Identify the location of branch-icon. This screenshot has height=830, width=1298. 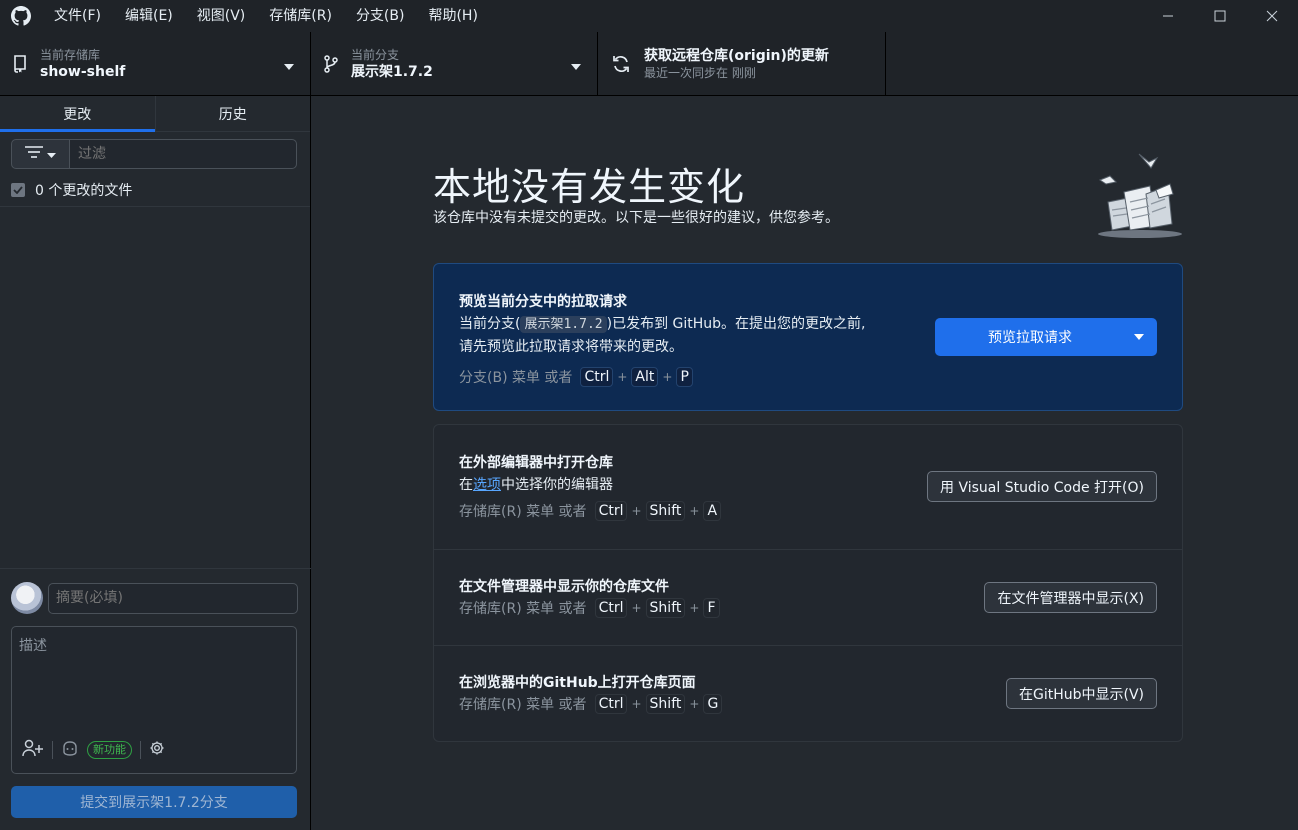
(331, 63).